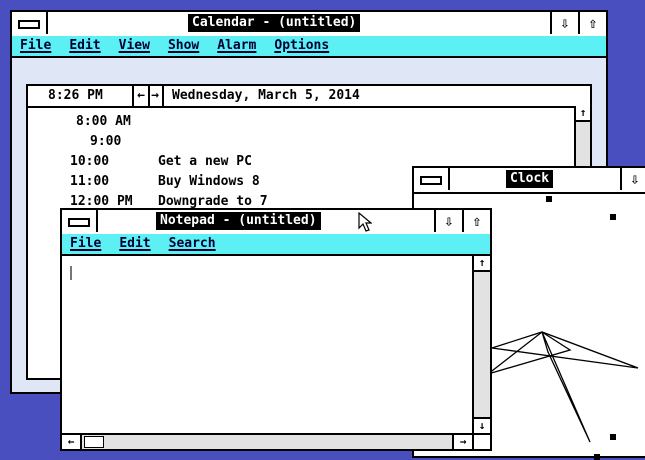 This screenshot has height=460, width=645. Describe the element at coordinates (266, 95) in the screenshot. I see `current-date: Wednesday, March 5, 2014` at that location.